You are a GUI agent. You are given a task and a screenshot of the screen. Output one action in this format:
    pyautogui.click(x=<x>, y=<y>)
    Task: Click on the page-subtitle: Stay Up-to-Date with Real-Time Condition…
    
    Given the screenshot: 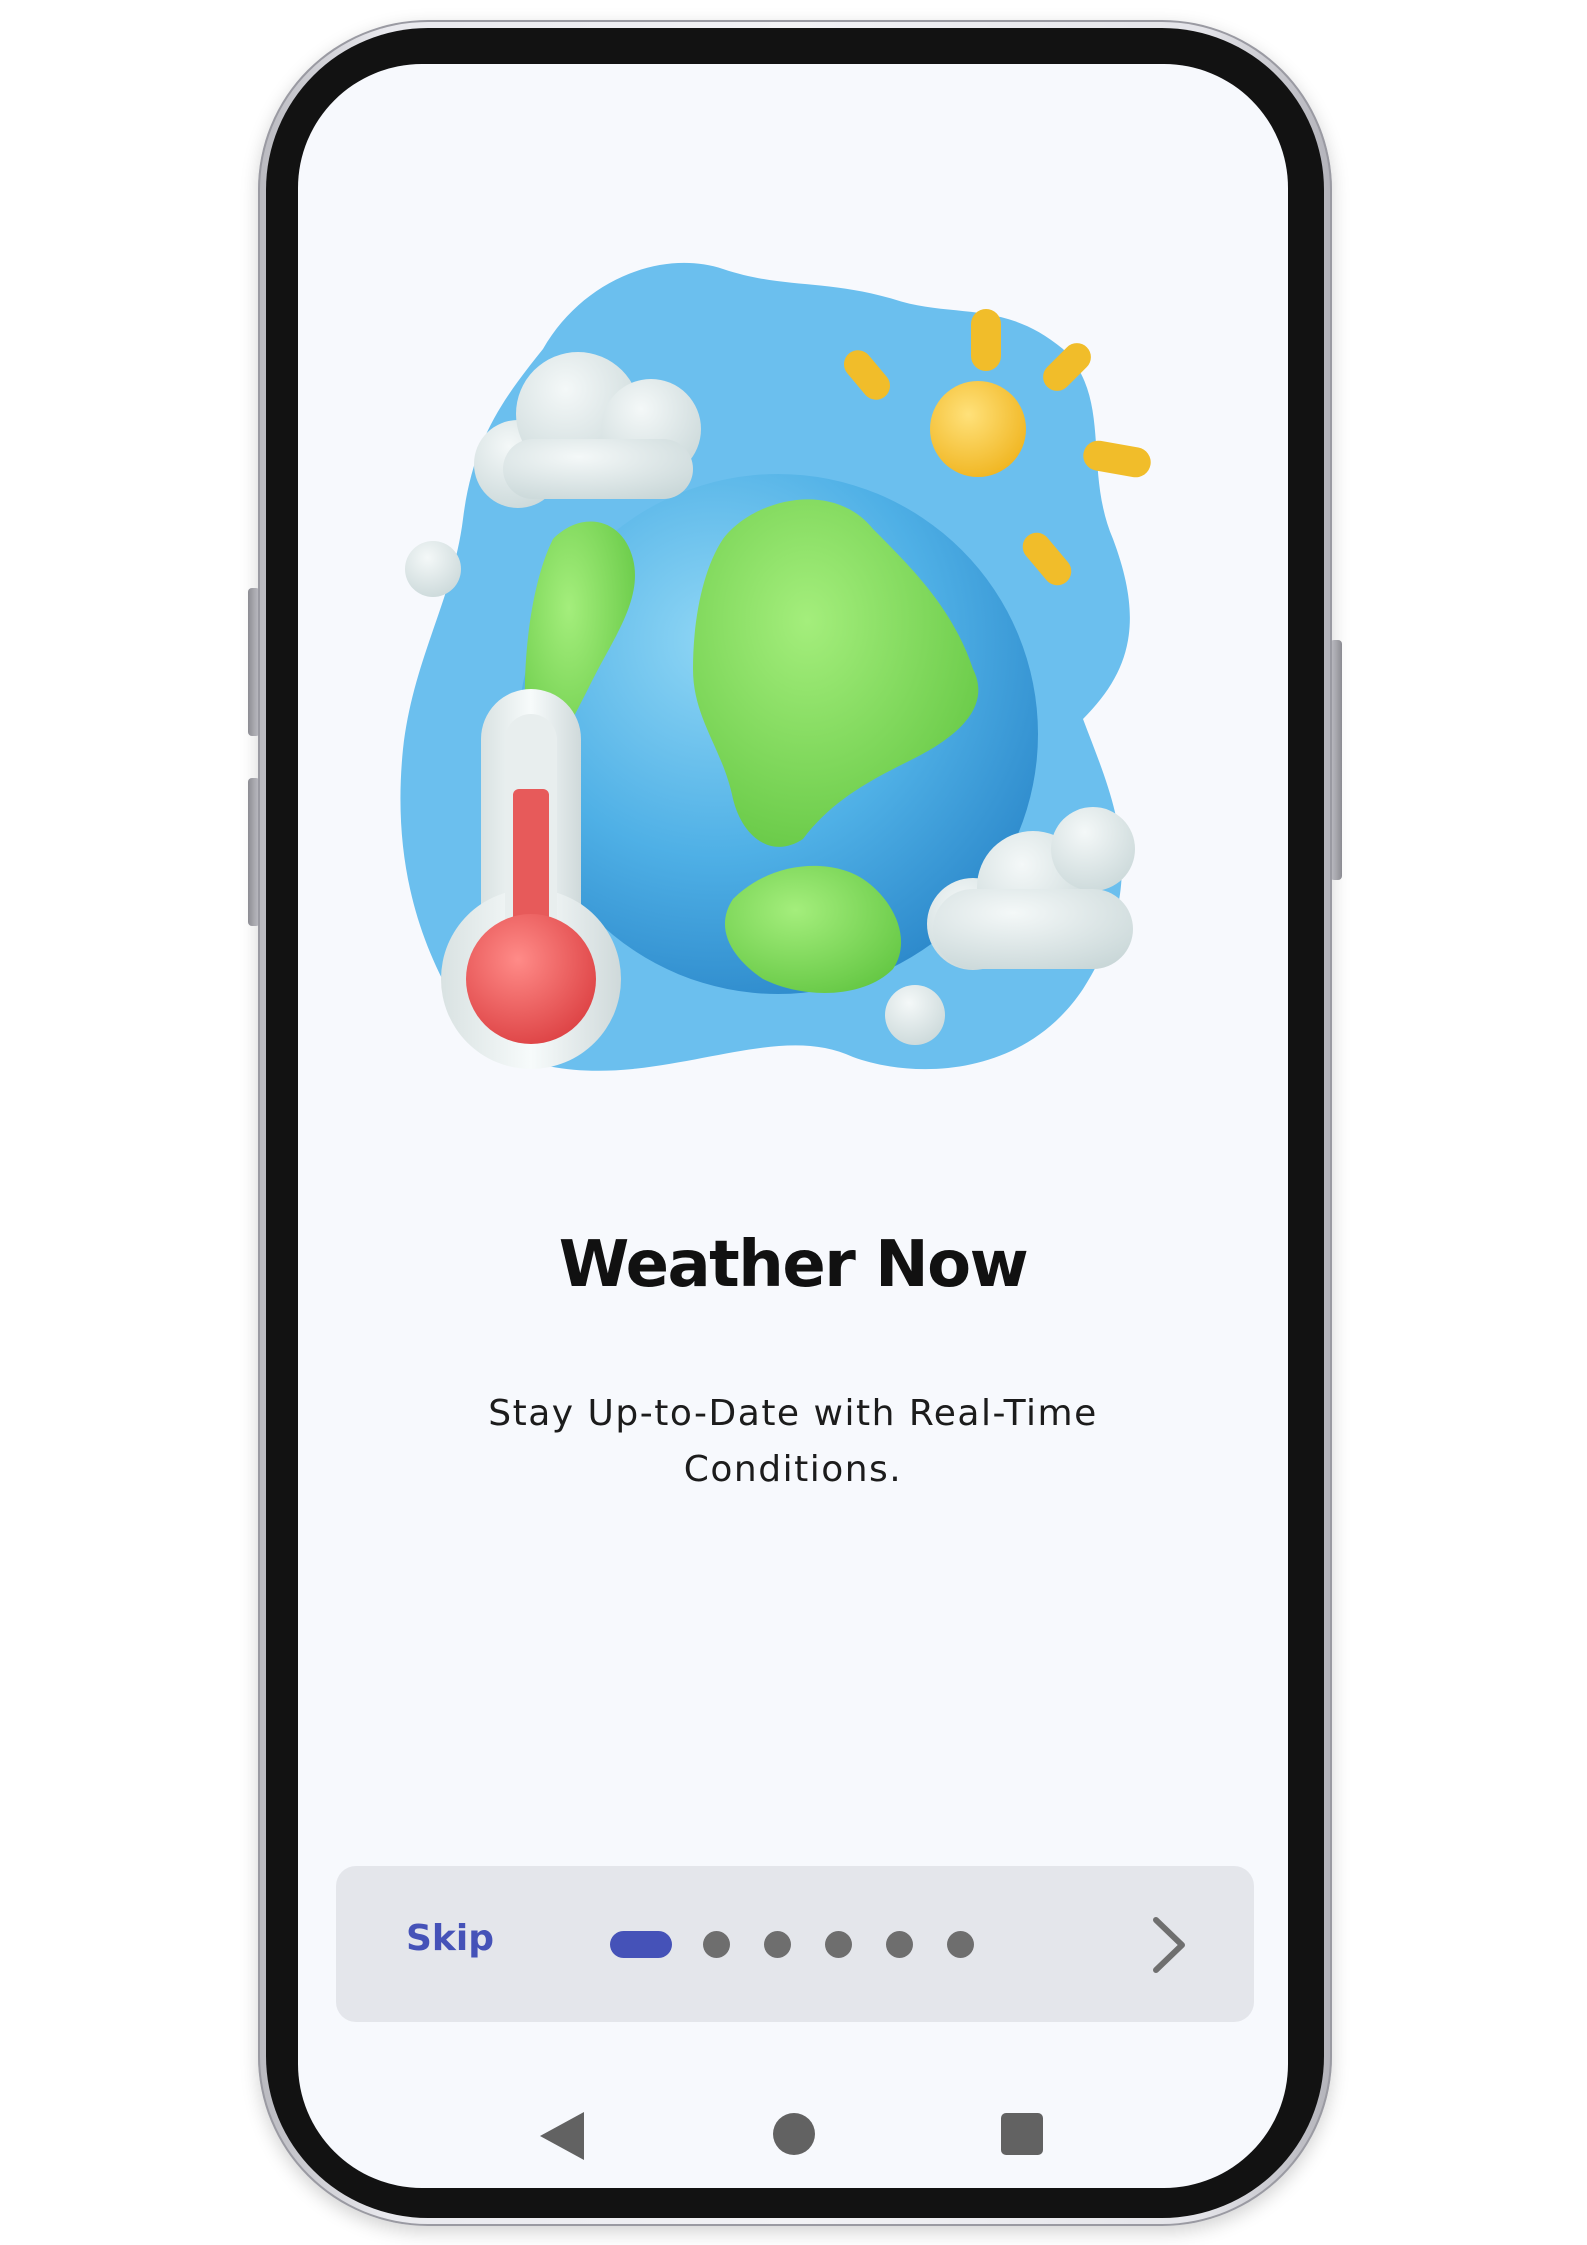 What is the action you would take?
    pyautogui.click(x=793, y=1441)
    